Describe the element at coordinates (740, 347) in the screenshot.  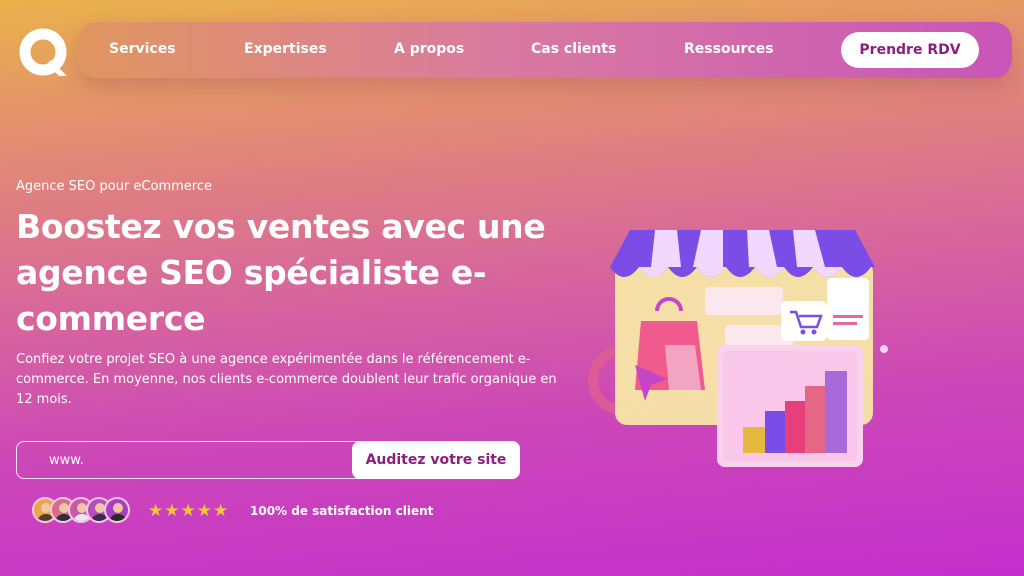
I see `ecommerce-illustration` at that location.